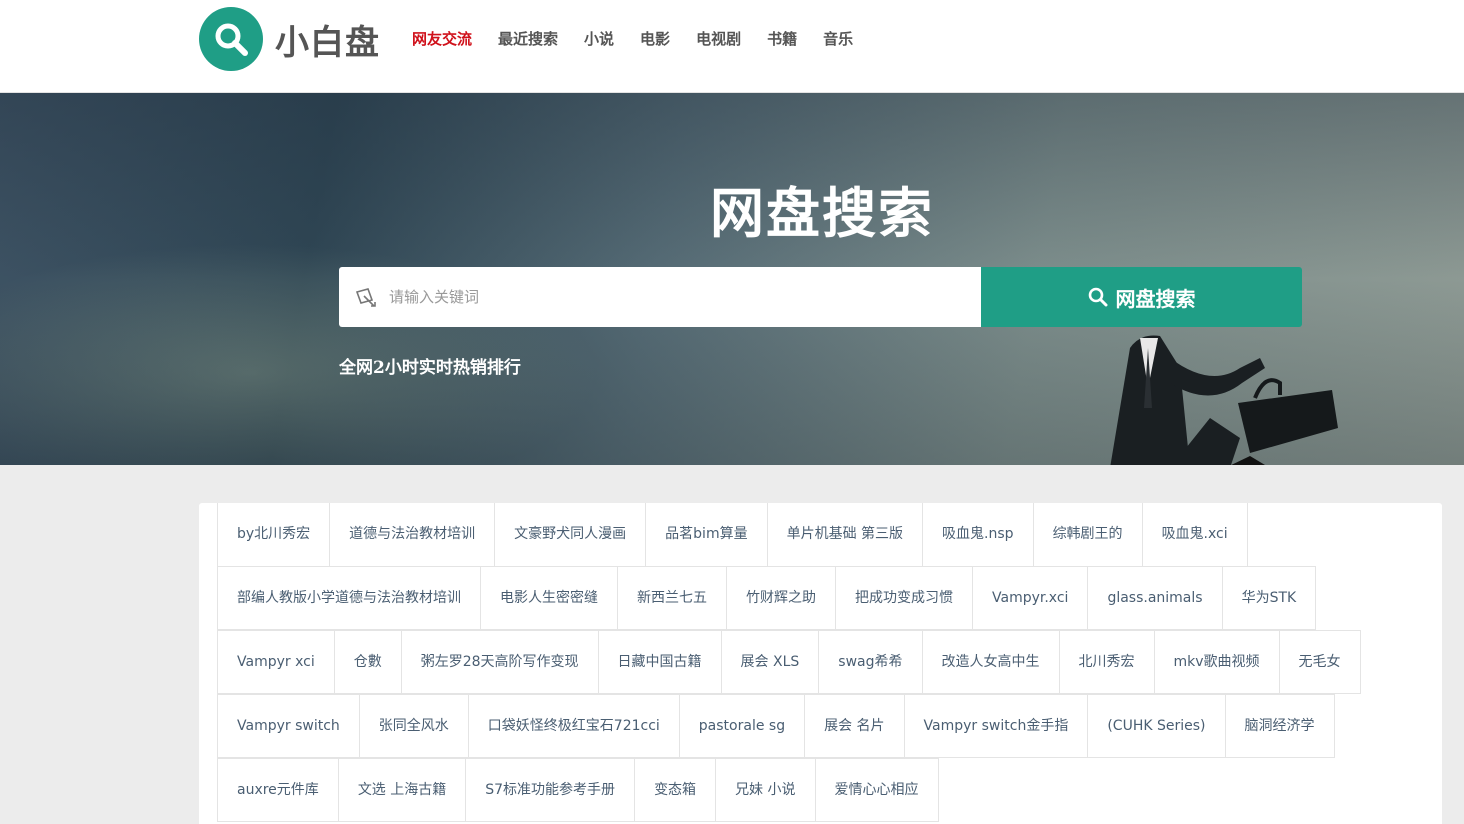 This screenshot has height=824, width=1464. I want to click on hot-tag: Vampyr switch, so click(288, 726).